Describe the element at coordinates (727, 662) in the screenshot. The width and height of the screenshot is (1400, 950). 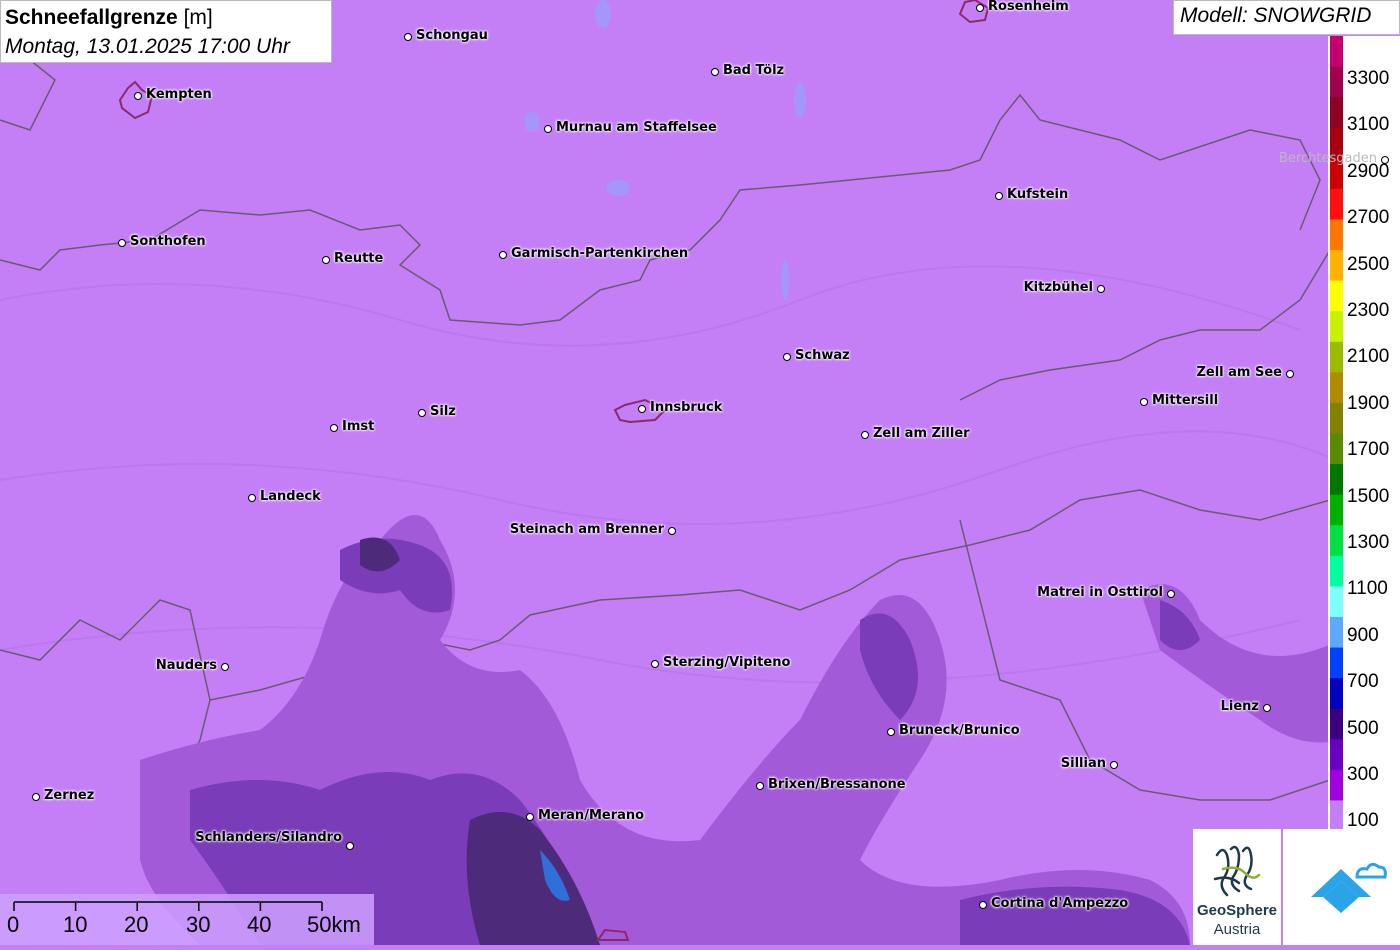
I see `city-label: Sterzing/Vipiteno` at that location.